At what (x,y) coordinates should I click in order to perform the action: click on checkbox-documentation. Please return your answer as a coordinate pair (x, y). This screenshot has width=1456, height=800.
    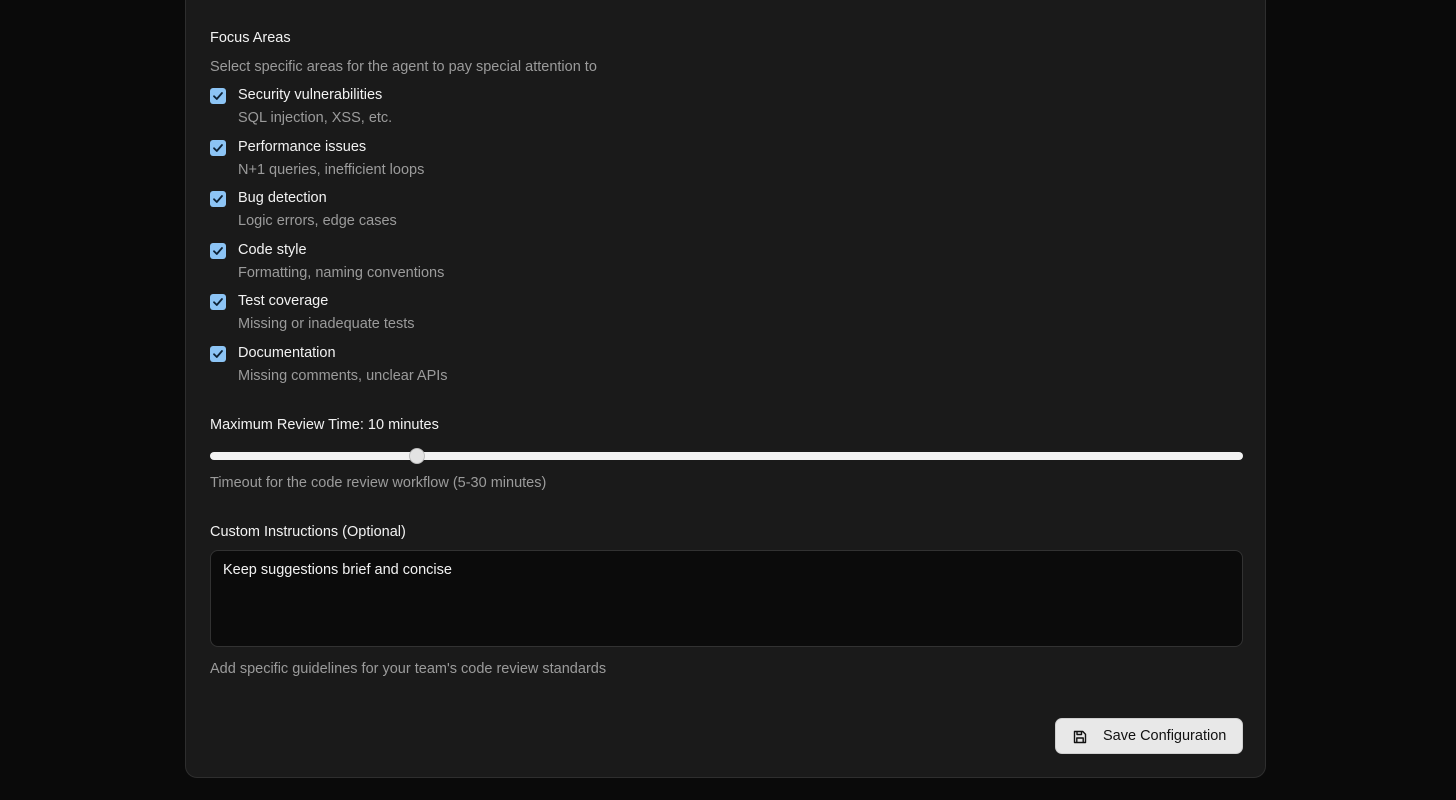
    Looking at the image, I should click on (218, 354).